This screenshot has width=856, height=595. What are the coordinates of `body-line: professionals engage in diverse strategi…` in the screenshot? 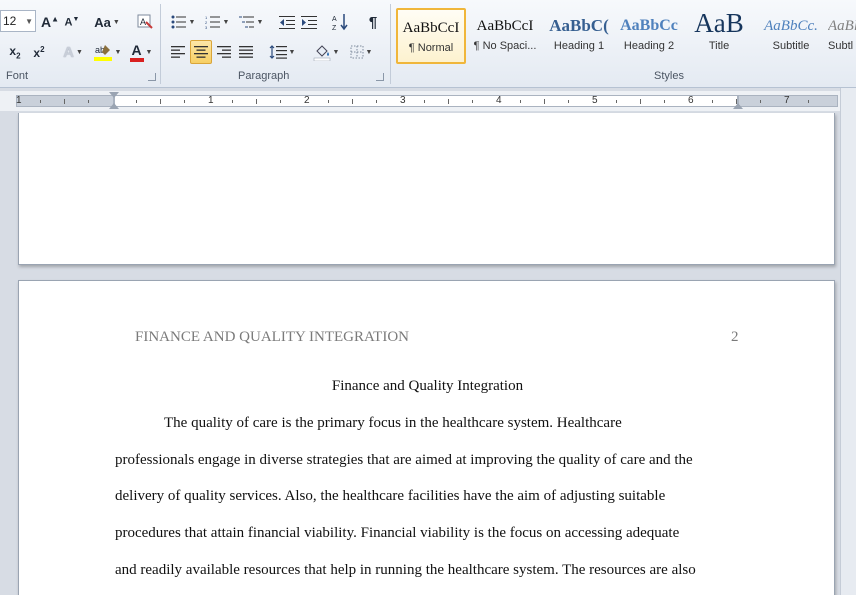 It's located at (404, 460).